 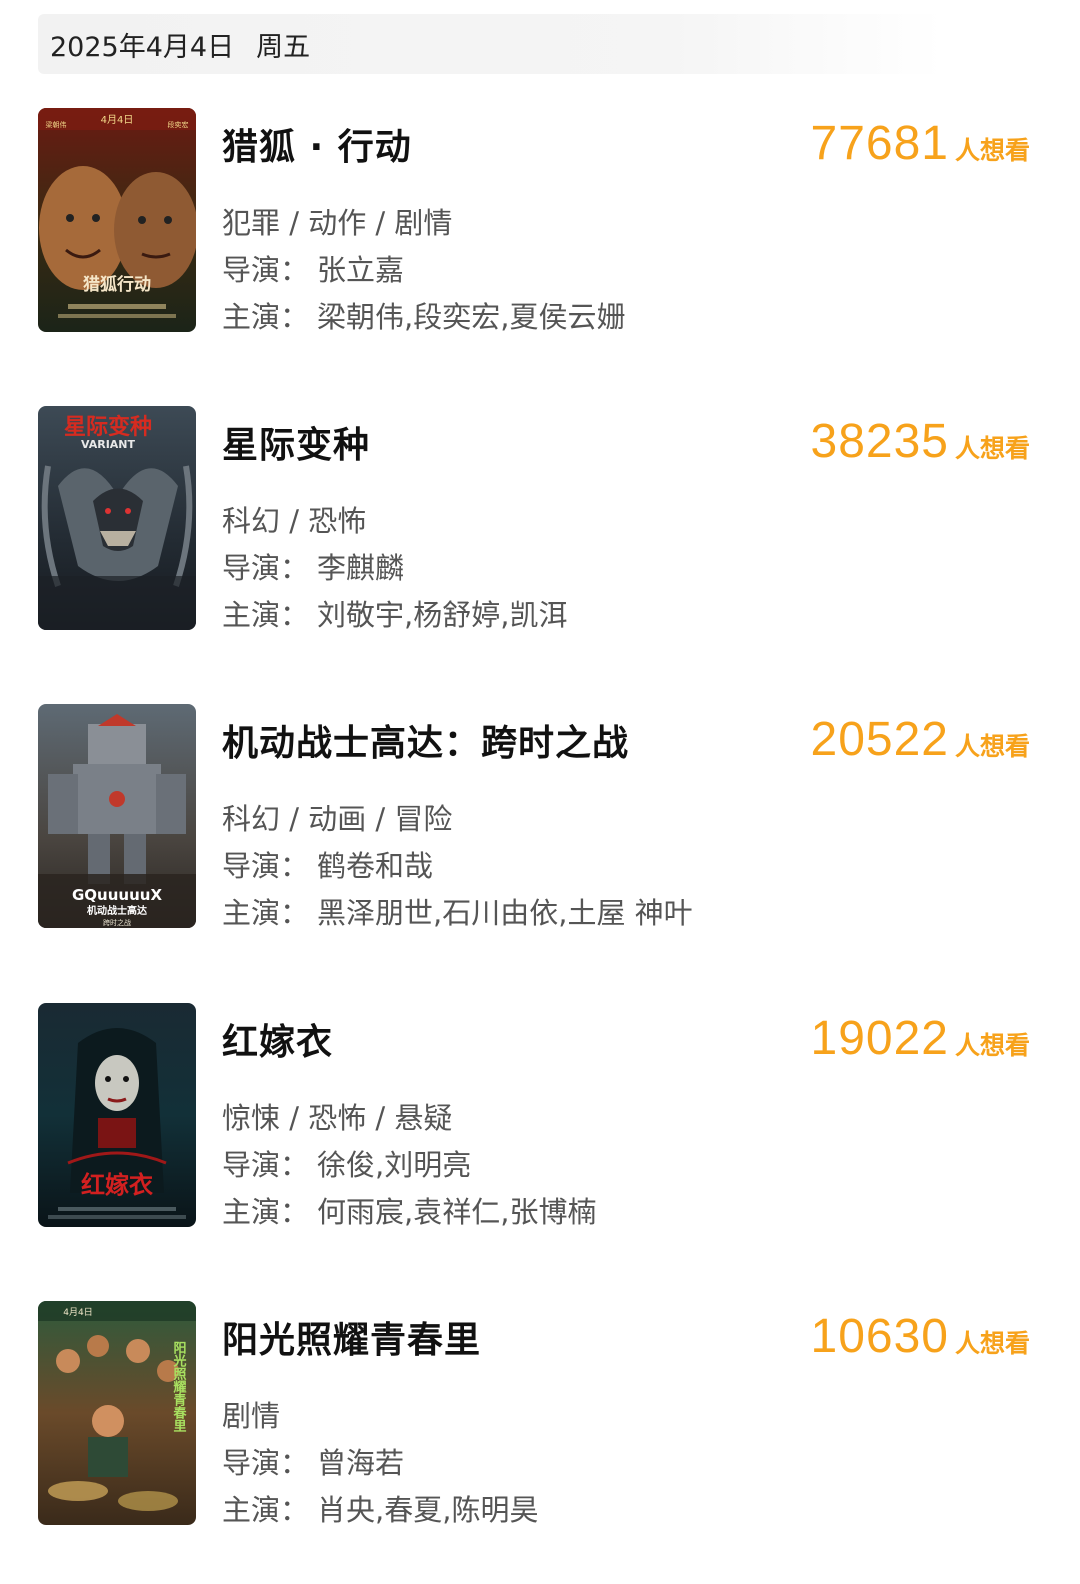 I want to click on cast-value: 何雨宸,袁祥仁,张博楠, so click(x=457, y=1212).